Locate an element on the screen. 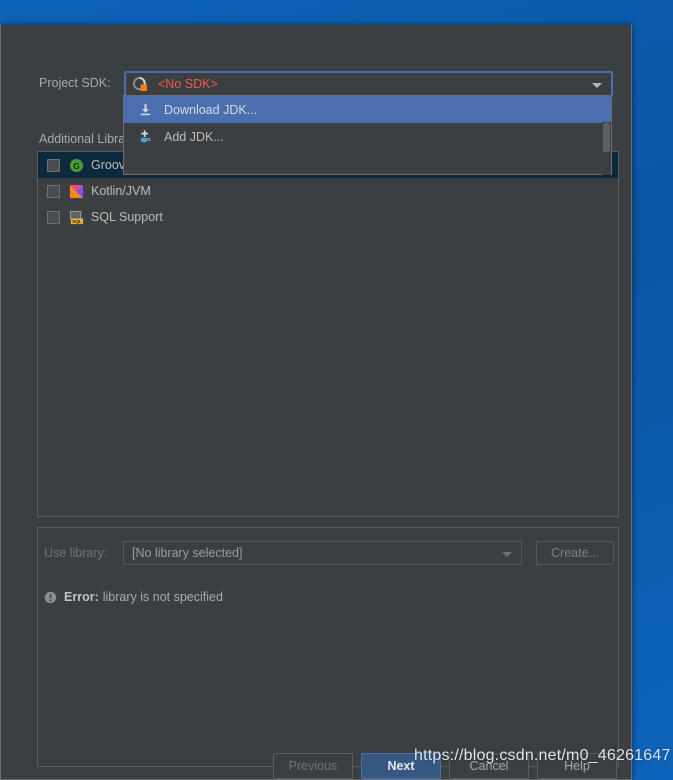  svg-text: SQL is located at coordinates (77, 221).